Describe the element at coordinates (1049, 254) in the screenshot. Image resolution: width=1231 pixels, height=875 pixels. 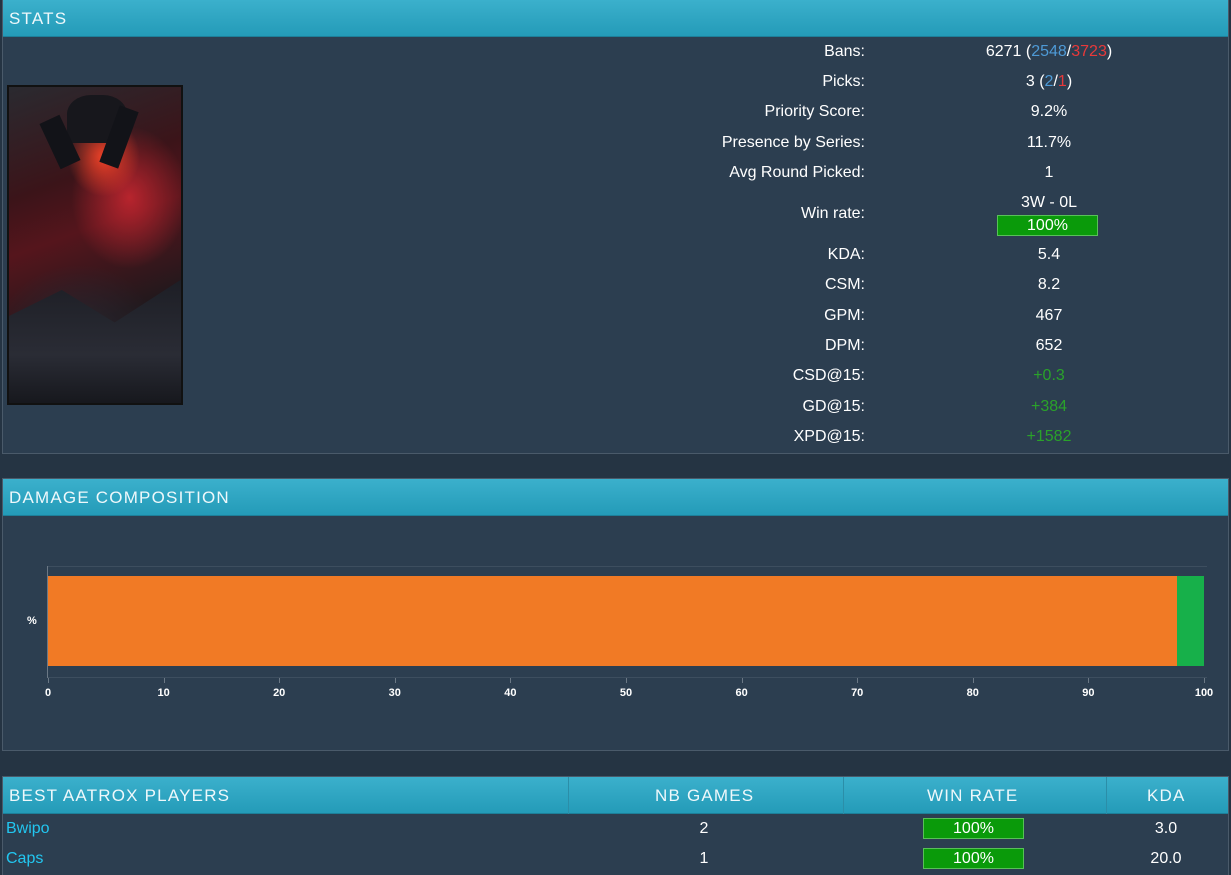
I see `kda-value: 5.4` at that location.